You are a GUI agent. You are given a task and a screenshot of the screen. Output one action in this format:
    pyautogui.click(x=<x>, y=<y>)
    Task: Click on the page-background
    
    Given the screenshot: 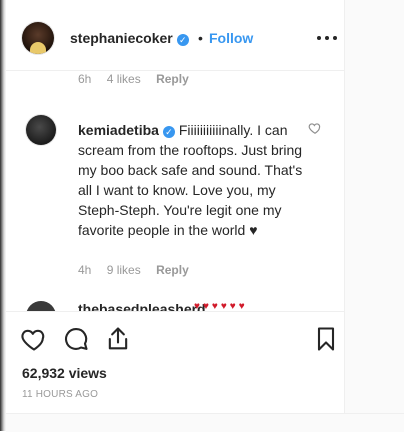 What is the action you would take?
    pyautogui.click(x=374, y=215)
    